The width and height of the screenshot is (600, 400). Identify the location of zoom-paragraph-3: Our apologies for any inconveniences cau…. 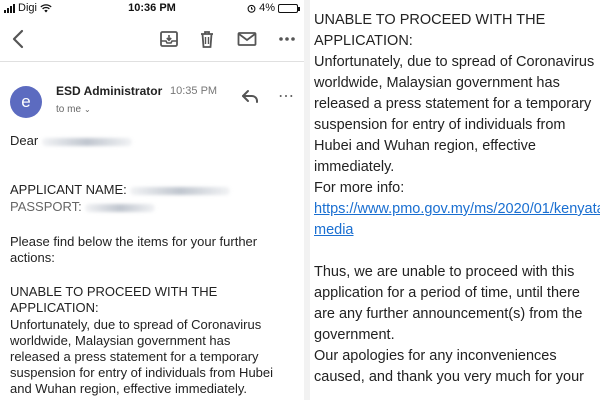
(449, 366).